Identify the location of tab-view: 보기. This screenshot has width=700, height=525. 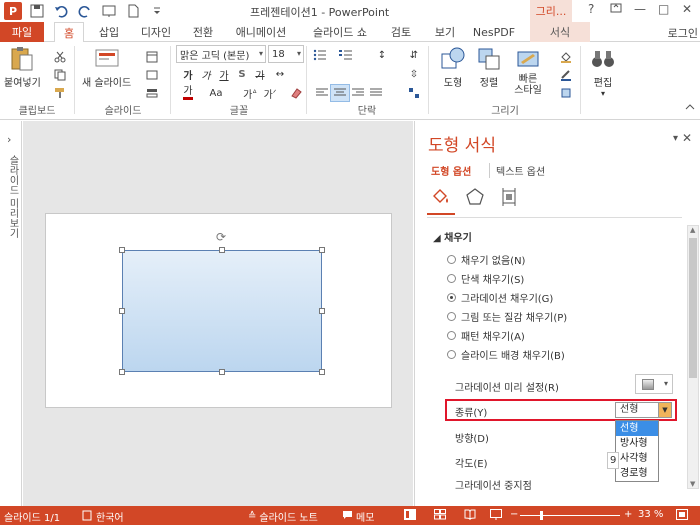
(445, 32).